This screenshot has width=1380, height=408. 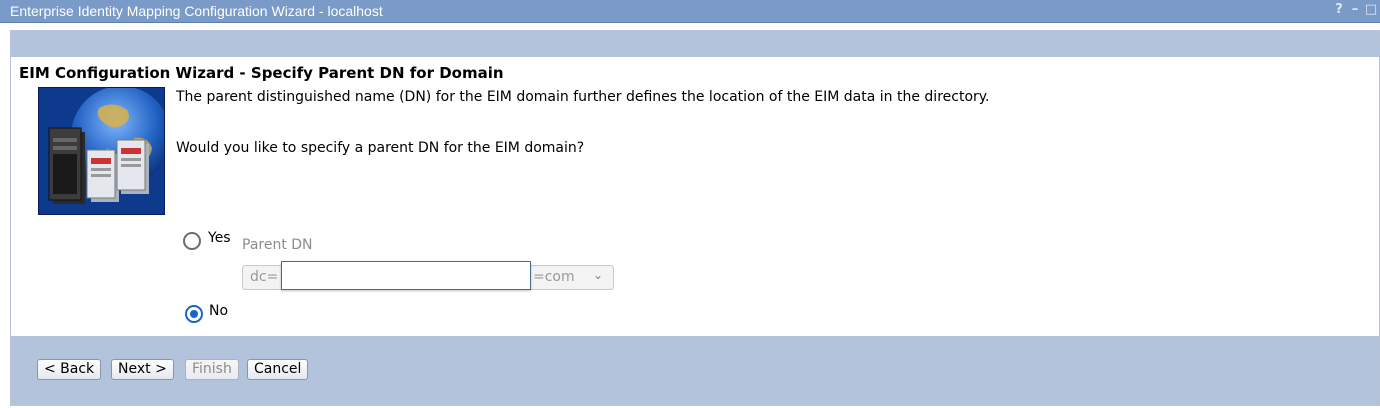 What do you see at coordinates (192, 241) in the screenshot?
I see `yes-radio` at bounding box center [192, 241].